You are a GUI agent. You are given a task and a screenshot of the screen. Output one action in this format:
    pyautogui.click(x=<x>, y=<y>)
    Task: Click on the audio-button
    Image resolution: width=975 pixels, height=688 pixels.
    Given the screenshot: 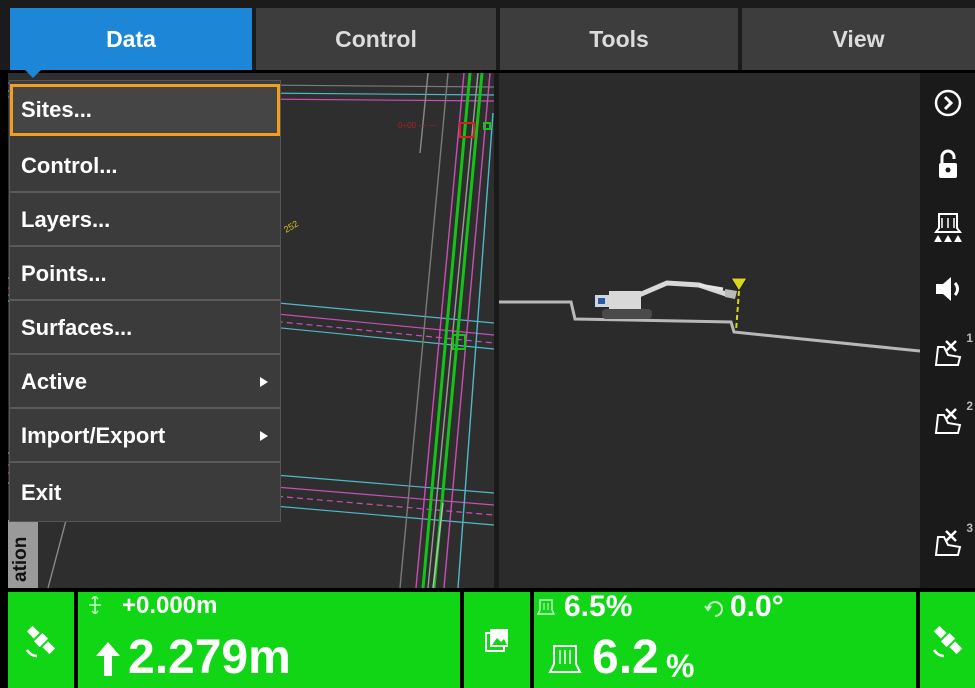 What is the action you would take?
    pyautogui.click(x=947, y=289)
    